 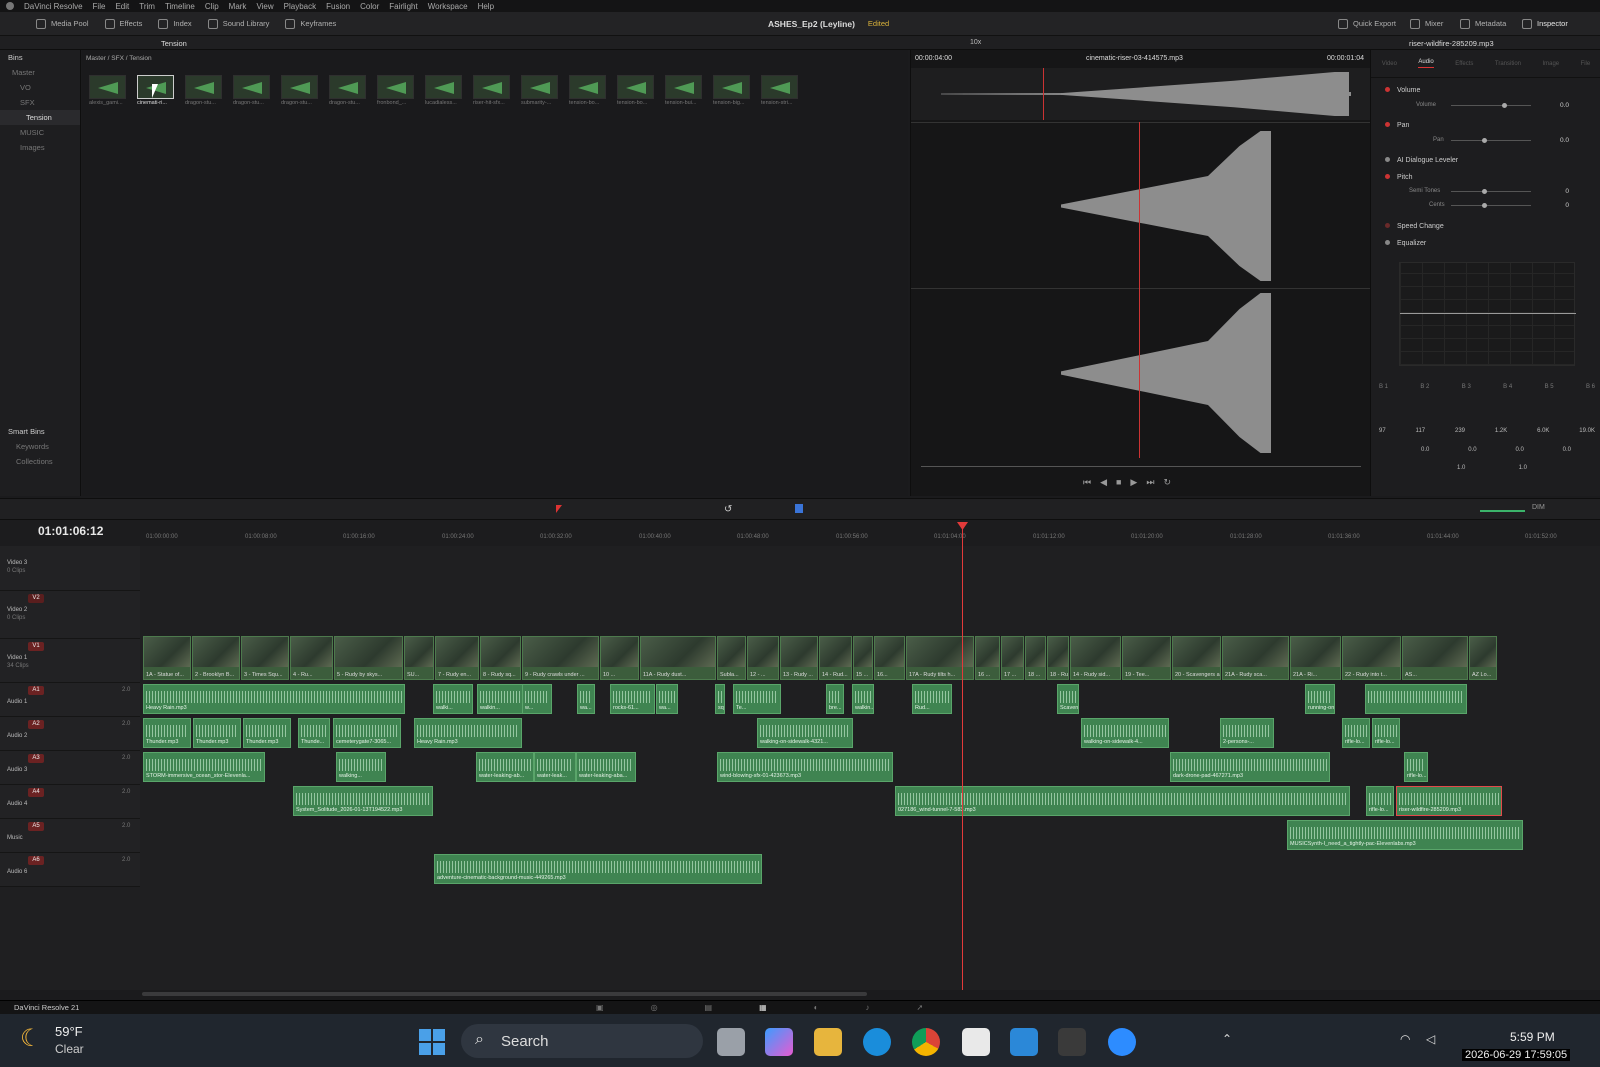 I want to click on eq-freq-6: 19.0K, so click(x=1587, y=431).